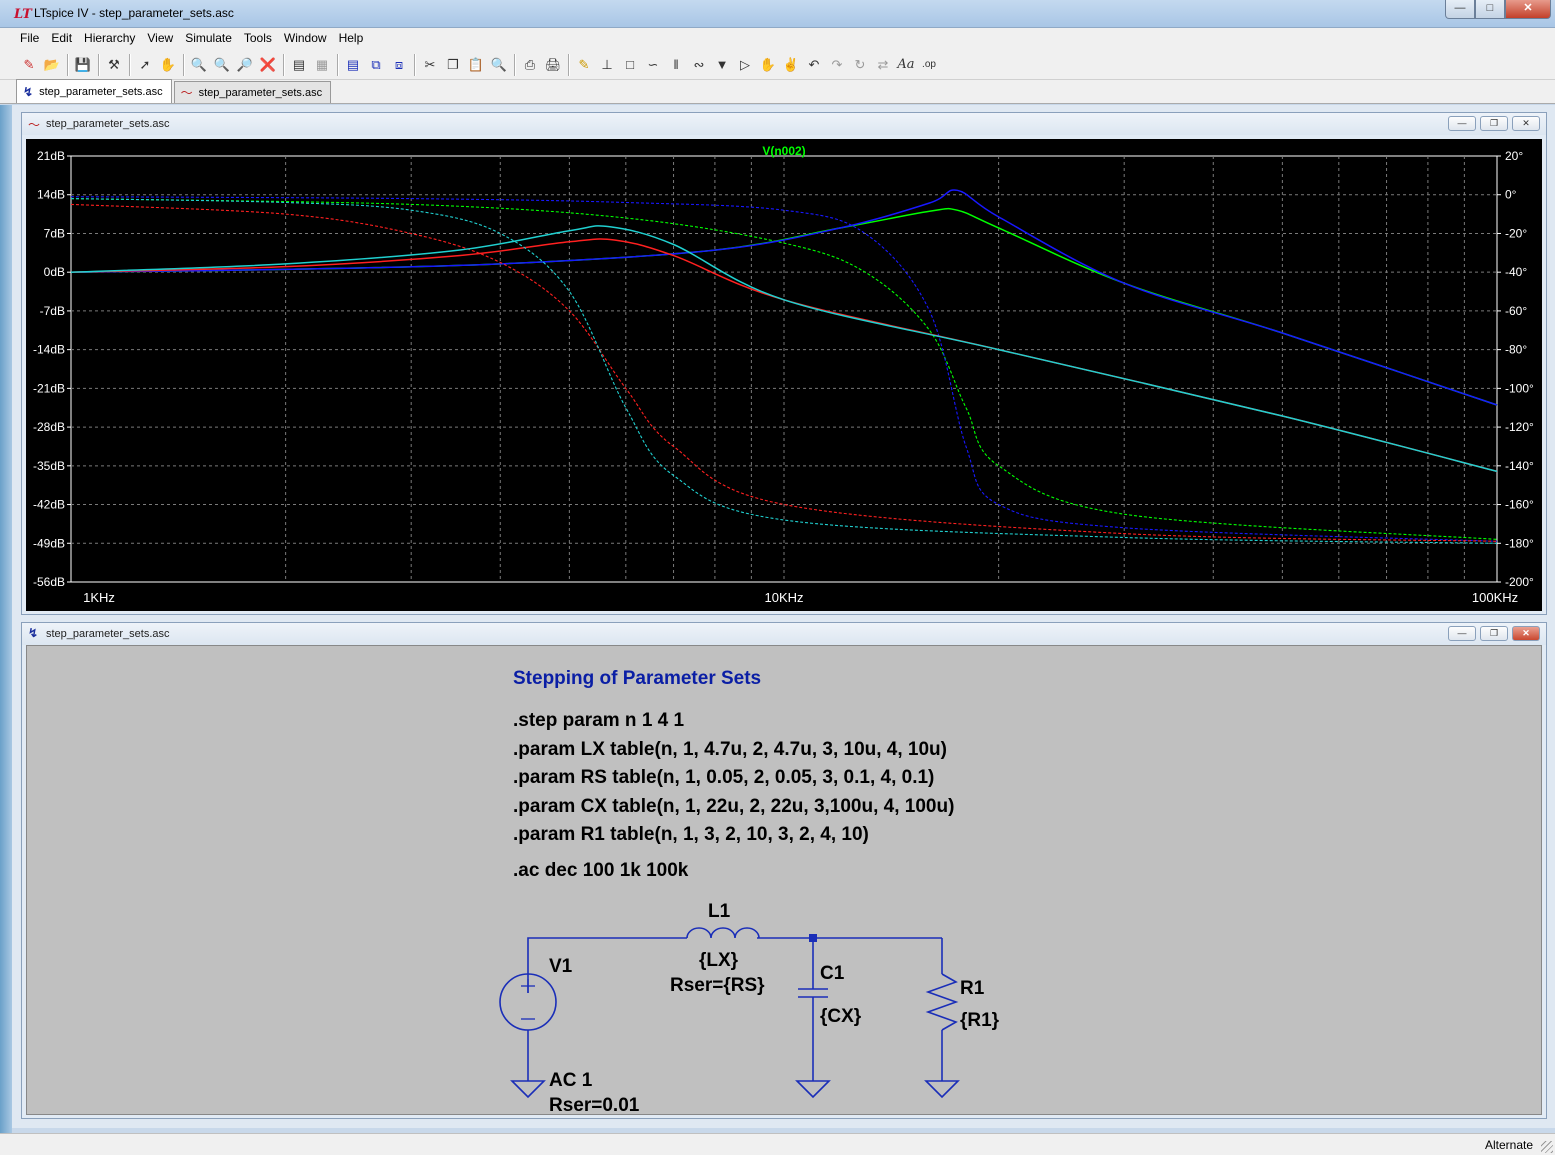 This screenshot has height=1155, width=1555. Describe the element at coordinates (29, 39) in the screenshot. I see `menu-file: File` at that location.